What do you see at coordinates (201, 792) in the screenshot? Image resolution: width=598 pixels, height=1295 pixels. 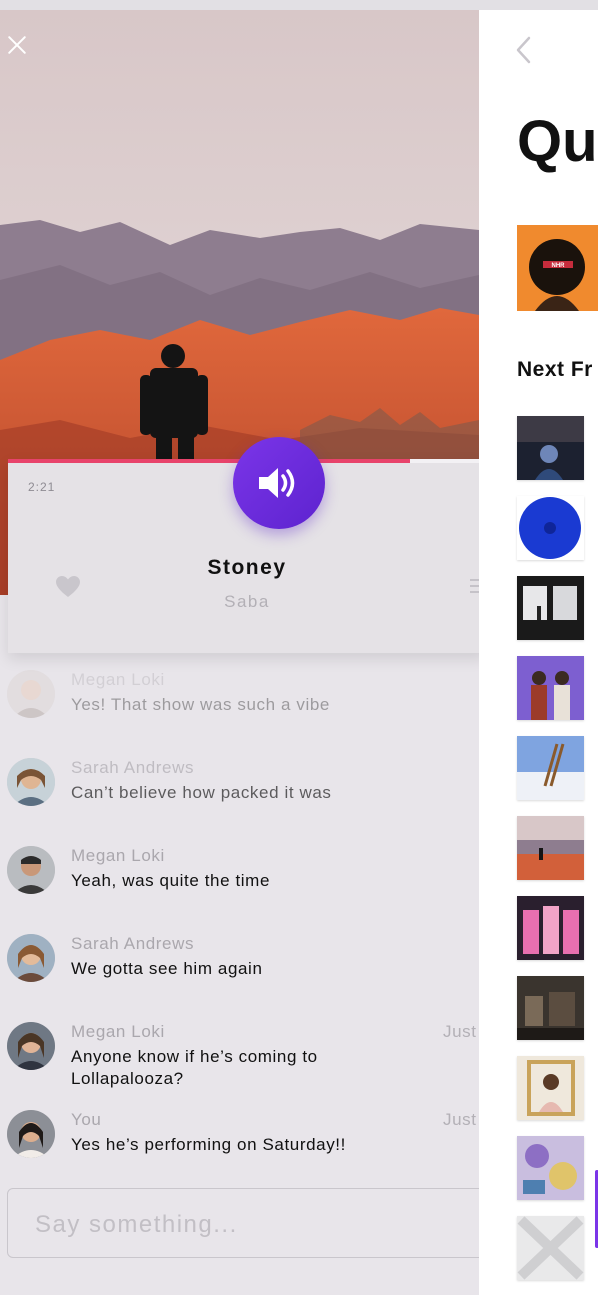 I see `message-text: Can’t believe how packed it was` at bounding box center [201, 792].